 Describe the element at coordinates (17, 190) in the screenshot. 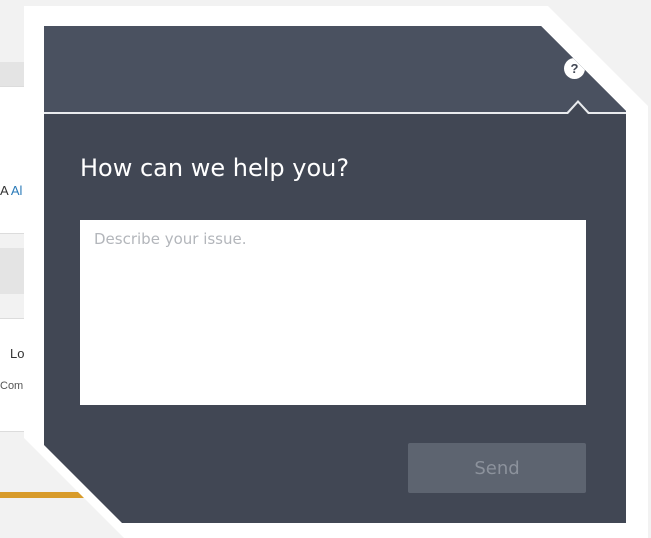

I see `background-link: Al` at that location.